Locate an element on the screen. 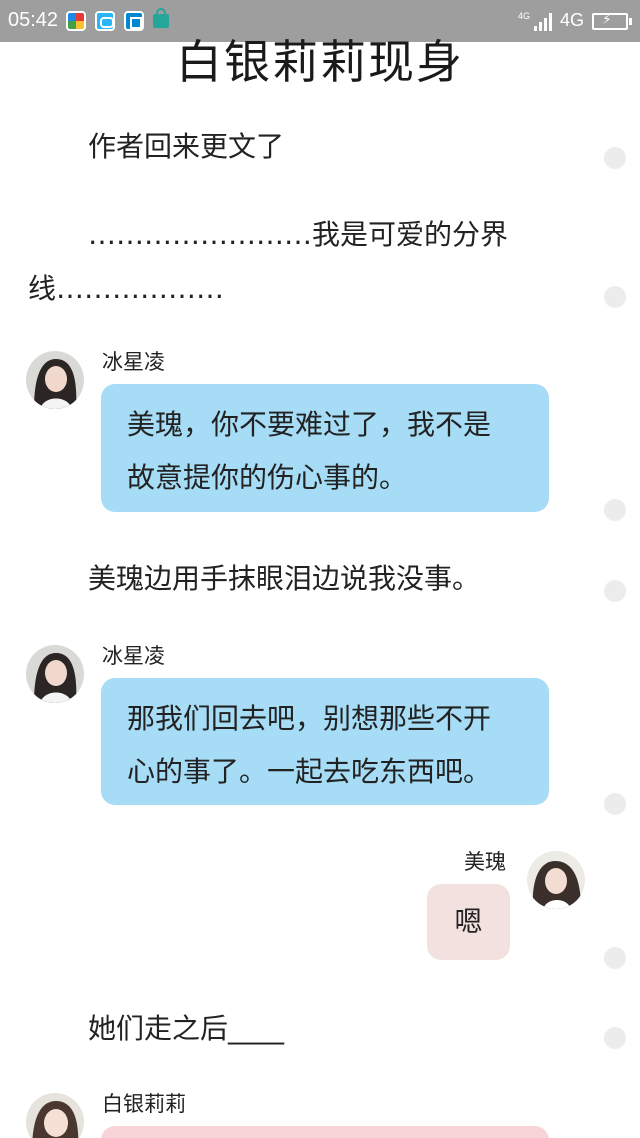 The width and height of the screenshot is (640, 1138). chat-bubble is located at coordinates (325, 1132).